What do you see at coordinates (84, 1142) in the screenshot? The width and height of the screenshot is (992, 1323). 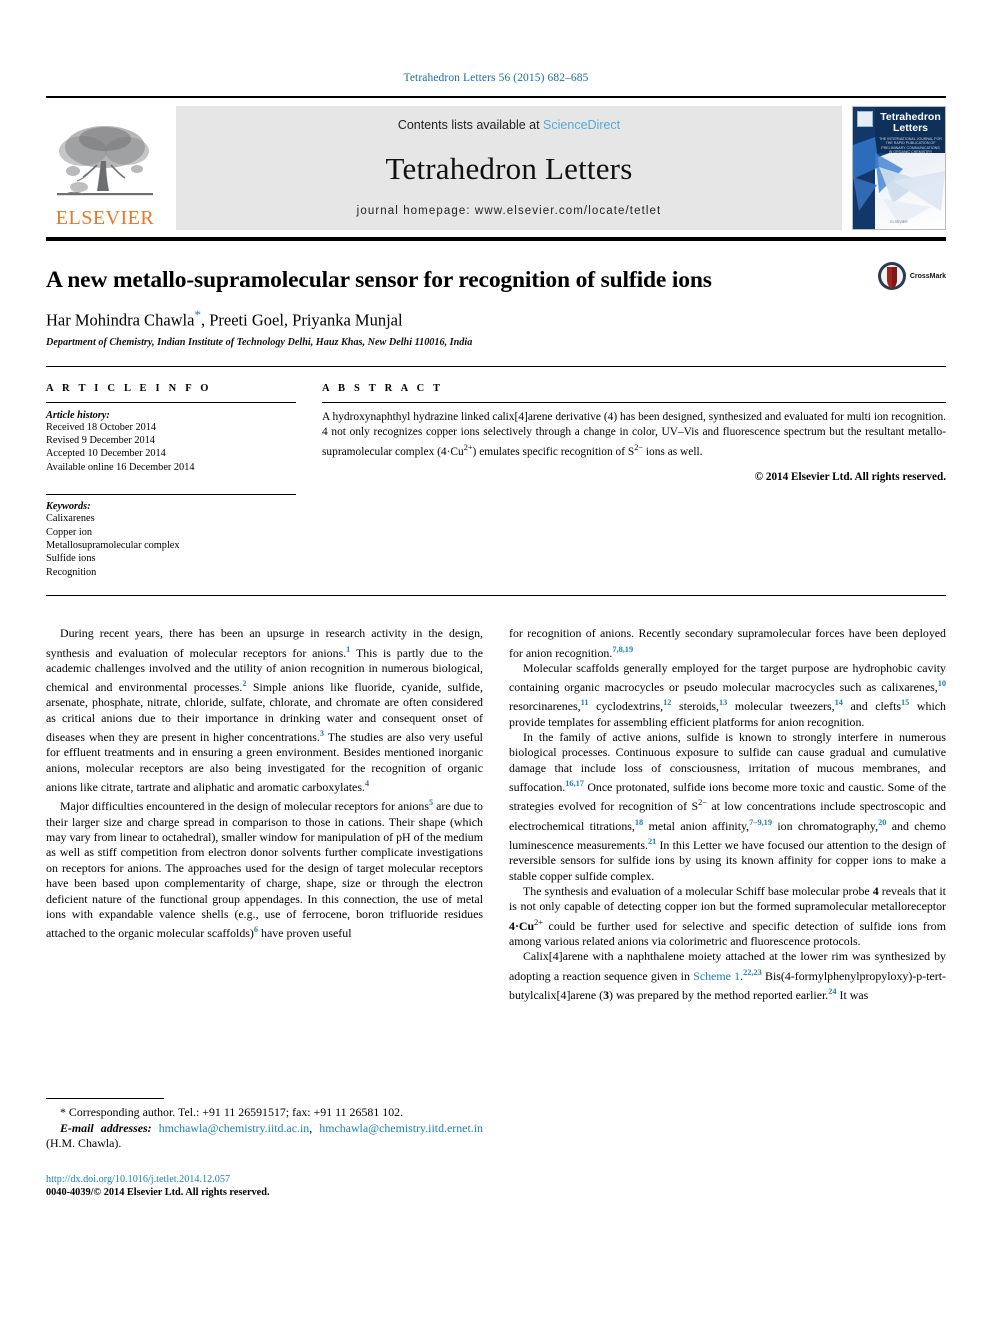 I see `email-owner: (H.M. Chawla).` at bounding box center [84, 1142].